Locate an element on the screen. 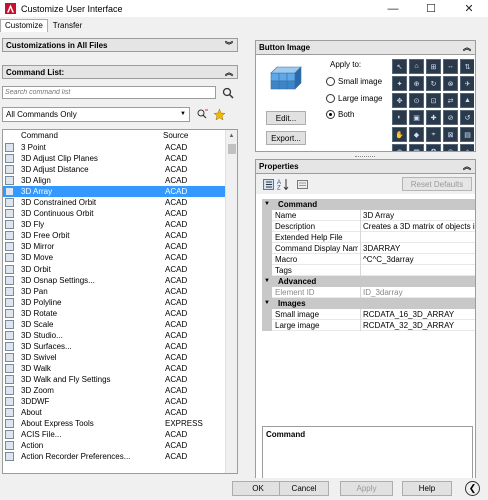  property-row: Name 3D Array is located at coordinates (368, 215).